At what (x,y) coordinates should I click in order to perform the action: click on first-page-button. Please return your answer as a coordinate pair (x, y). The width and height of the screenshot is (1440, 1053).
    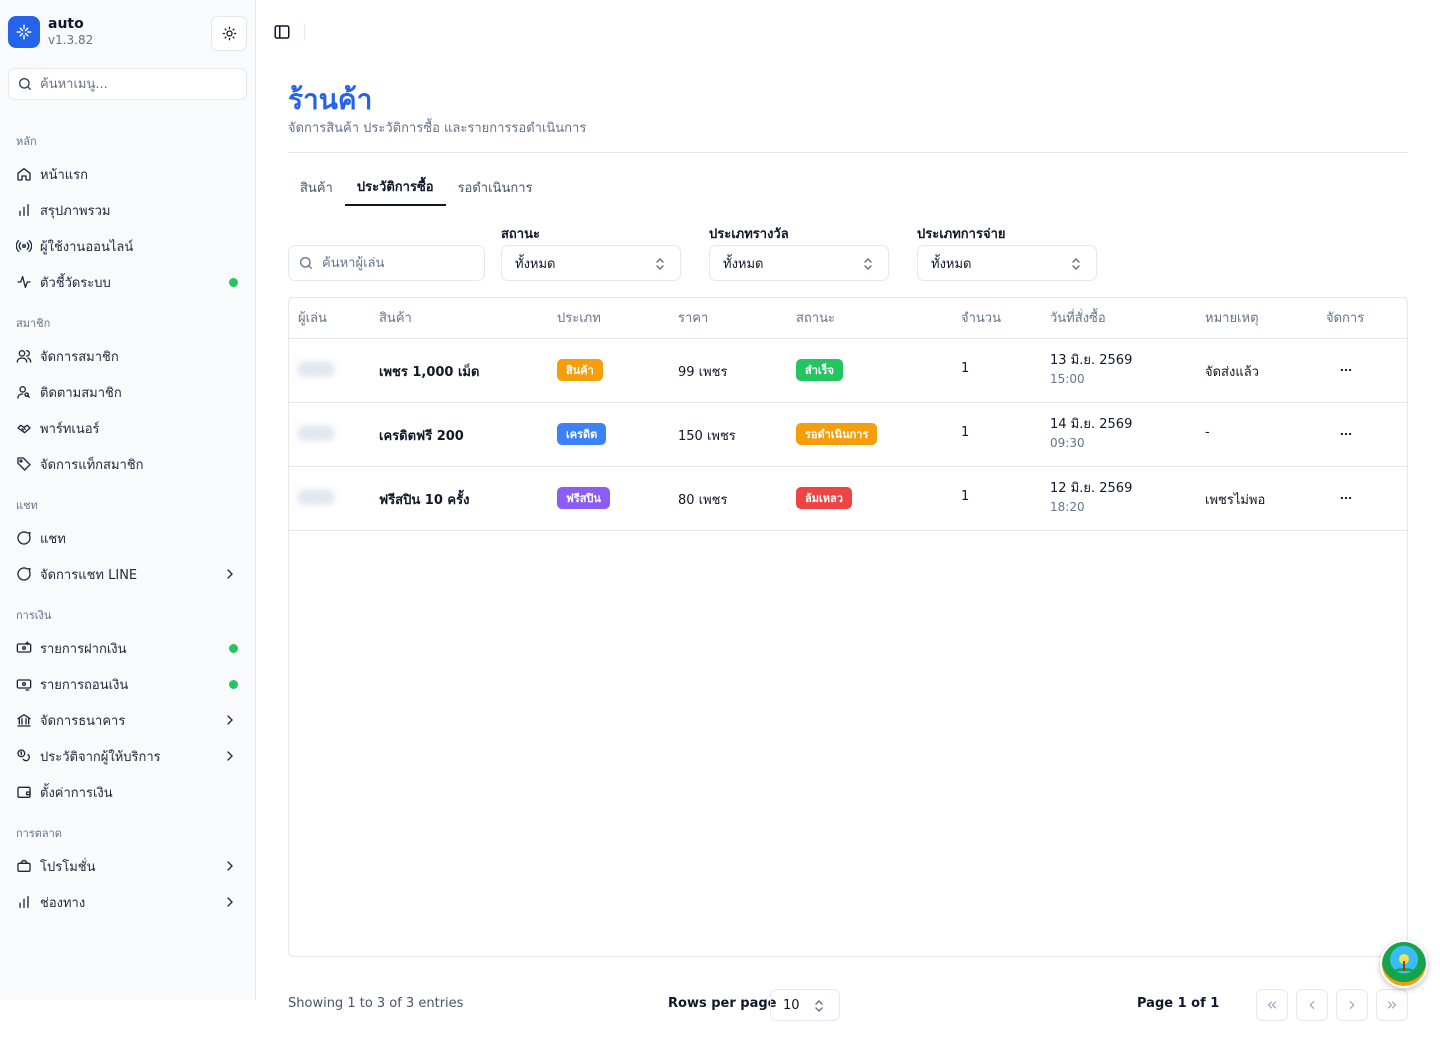
    Looking at the image, I should click on (1272, 1005).